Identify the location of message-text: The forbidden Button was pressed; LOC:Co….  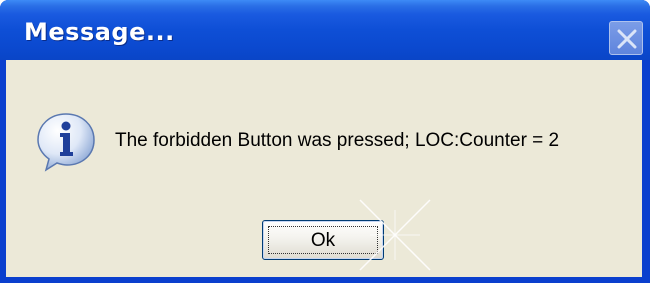
(337, 140).